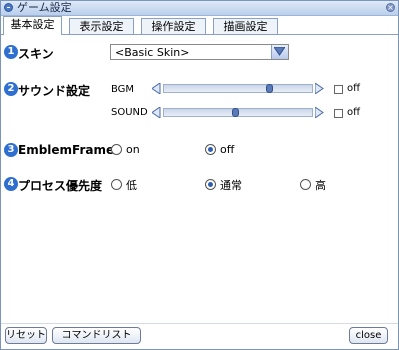 The image size is (399, 350). I want to click on priority-high-label: 高, so click(320, 185).